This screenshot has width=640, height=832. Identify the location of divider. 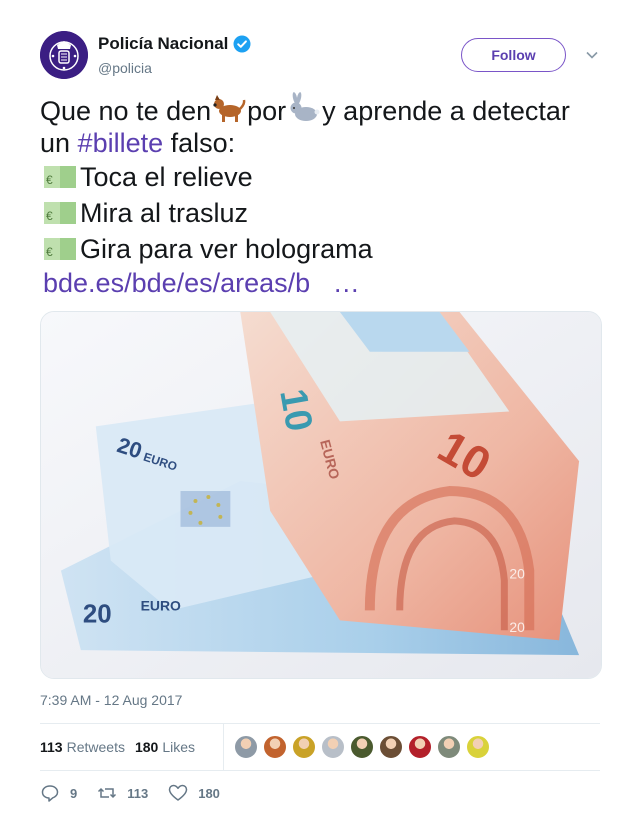
(320, 770).